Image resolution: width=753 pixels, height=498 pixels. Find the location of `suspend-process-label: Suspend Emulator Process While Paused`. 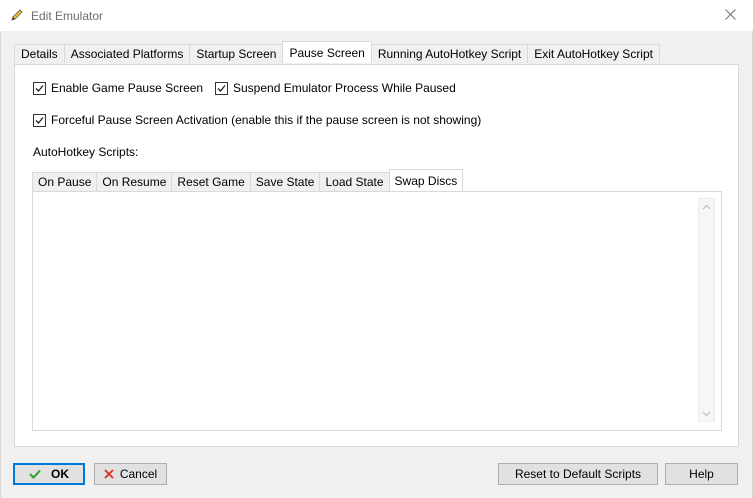

suspend-process-label: Suspend Emulator Process While Paused is located at coordinates (344, 88).